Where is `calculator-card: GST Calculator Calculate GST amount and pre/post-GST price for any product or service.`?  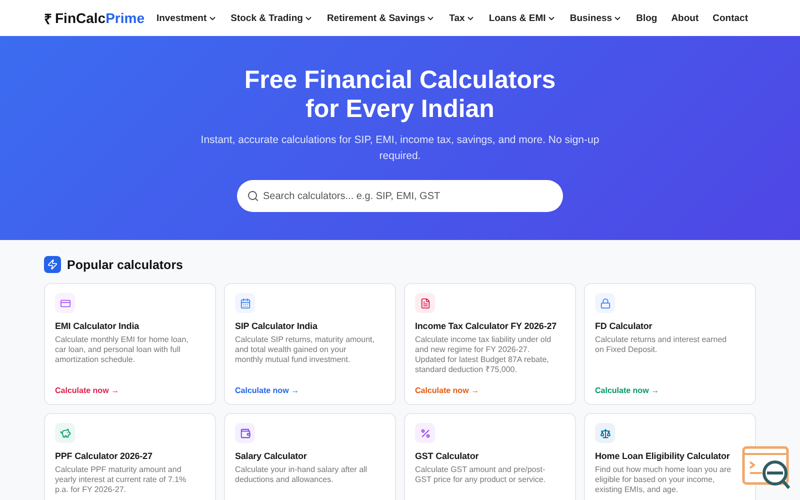
calculator-card: GST Calculator Calculate GST amount and pre/post-GST price for any product or service. is located at coordinates (490, 456).